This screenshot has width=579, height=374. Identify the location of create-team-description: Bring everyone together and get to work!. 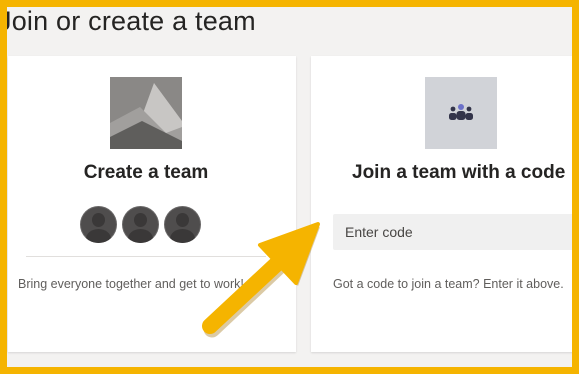
(131, 284).